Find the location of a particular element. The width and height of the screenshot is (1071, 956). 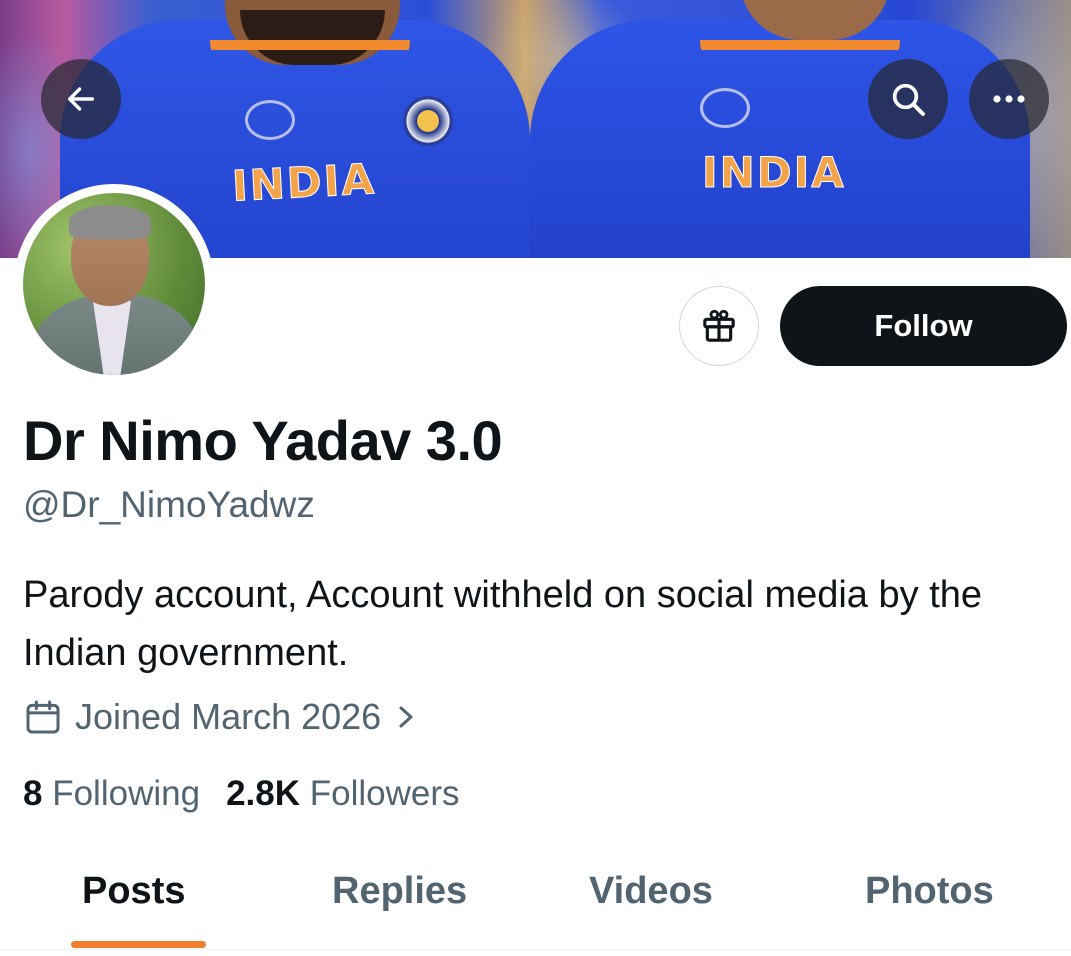

avatar-image is located at coordinates (114, 284).